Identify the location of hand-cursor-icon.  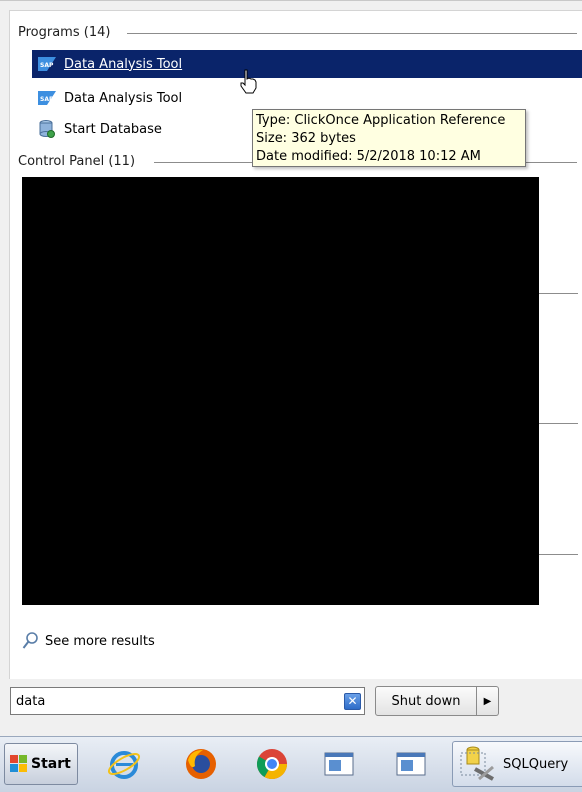
(249, 82).